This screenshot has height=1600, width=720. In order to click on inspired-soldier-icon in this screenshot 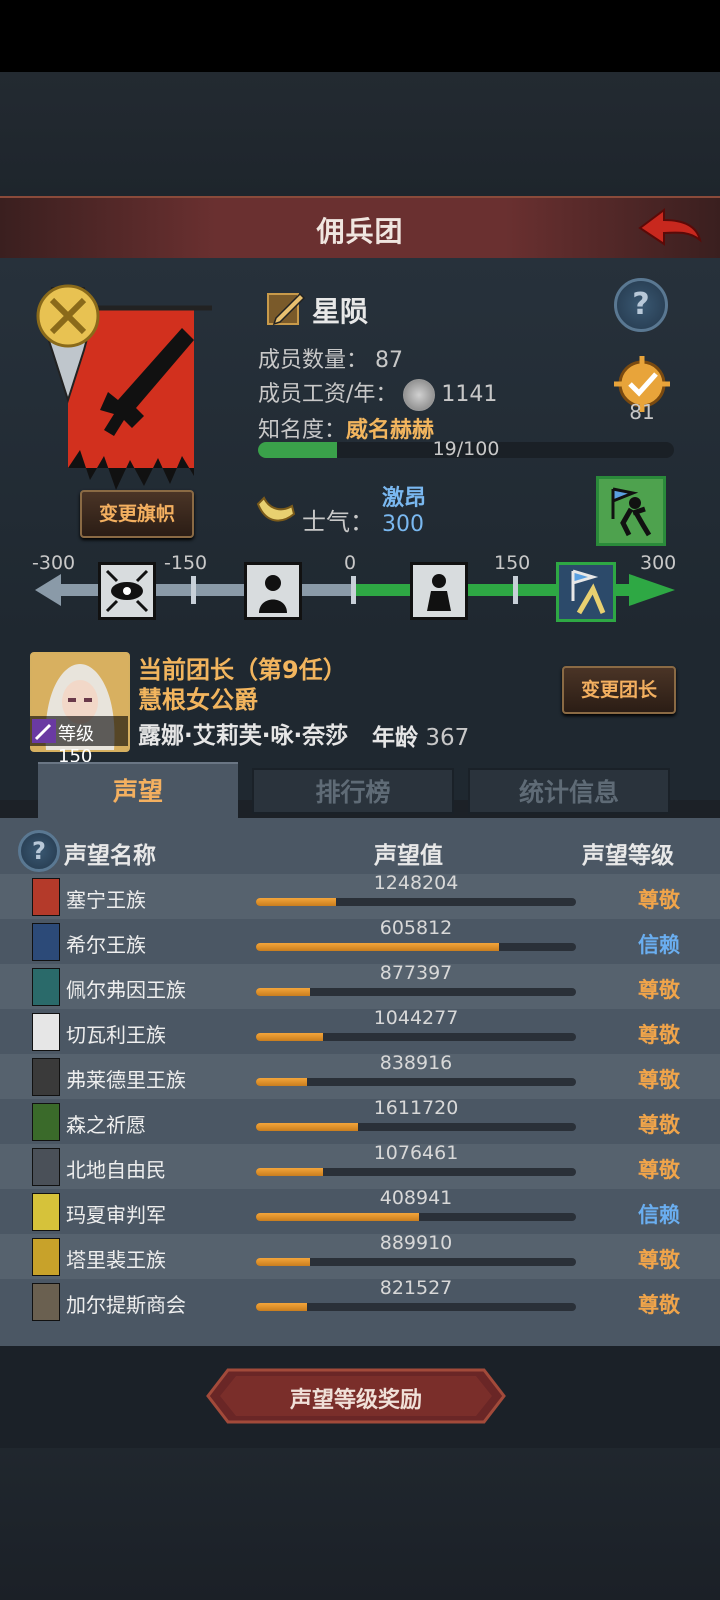, I will do `click(586, 592)`.